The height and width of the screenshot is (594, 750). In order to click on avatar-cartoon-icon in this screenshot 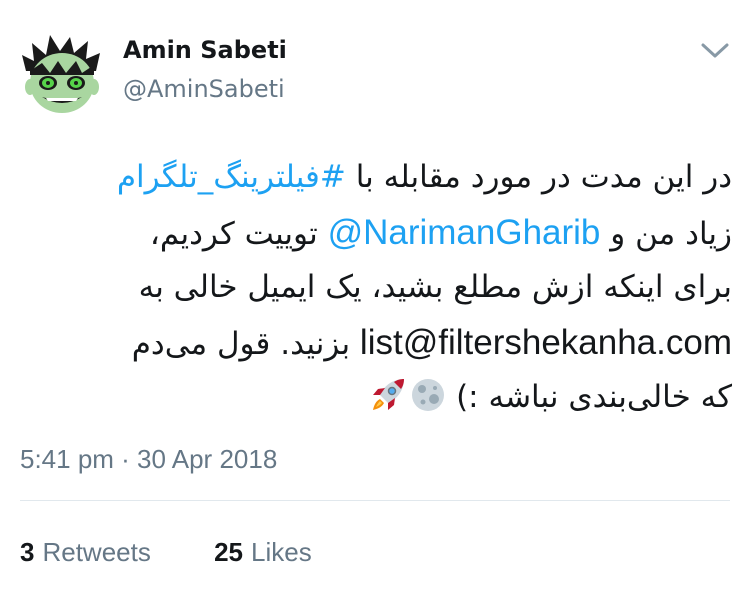, I will do `click(61, 74)`.